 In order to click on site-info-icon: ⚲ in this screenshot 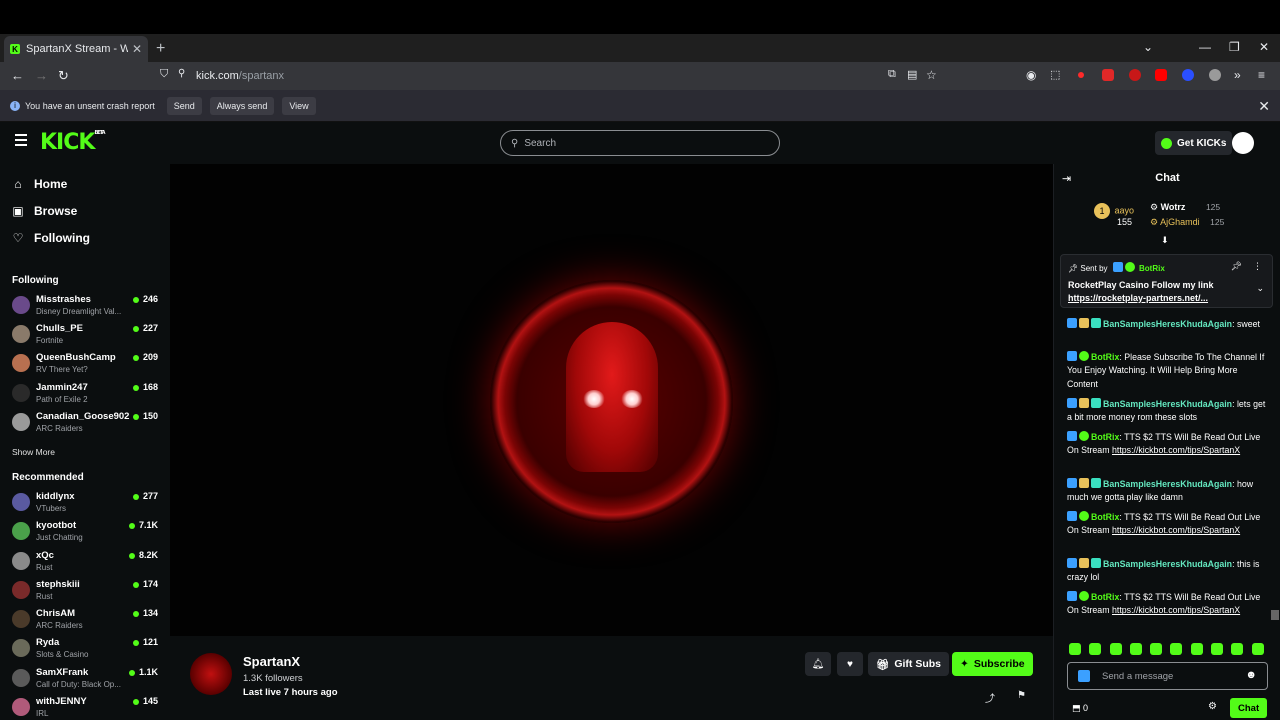, I will do `click(181, 73)`.